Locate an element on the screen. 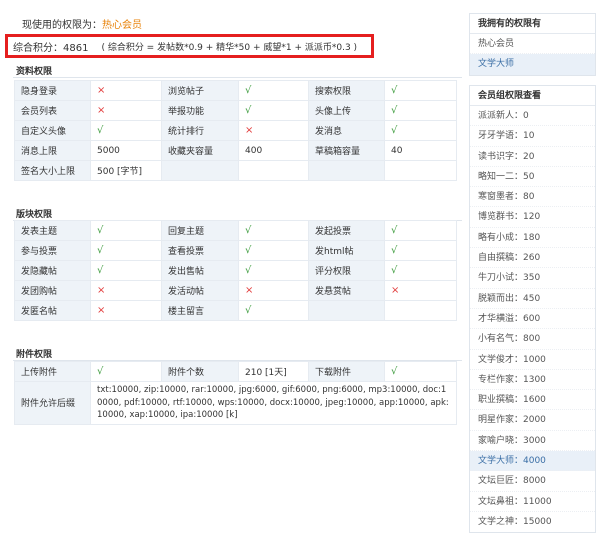  section-divider is located at coordinates (237, 77).